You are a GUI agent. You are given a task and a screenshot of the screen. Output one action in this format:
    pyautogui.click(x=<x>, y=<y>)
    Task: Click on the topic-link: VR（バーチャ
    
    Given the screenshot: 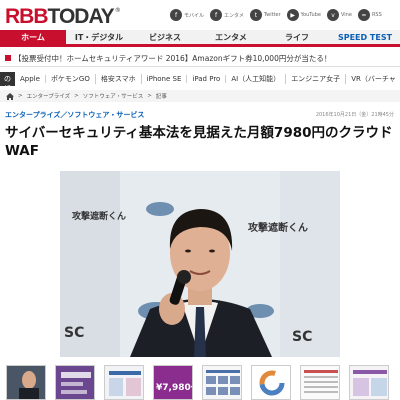 What is the action you would take?
    pyautogui.click(x=373, y=79)
    